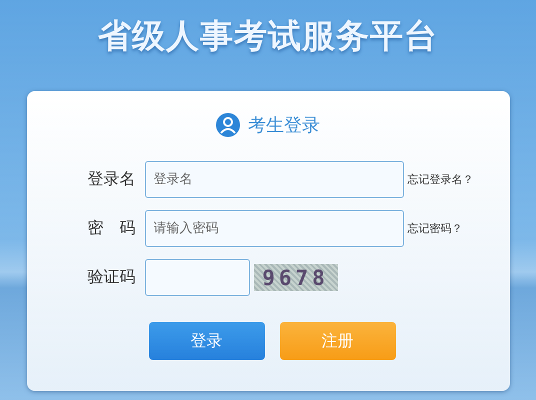 This screenshot has height=400, width=536. Describe the element at coordinates (296, 277) in the screenshot. I see `captcha-image: 9678` at that location.